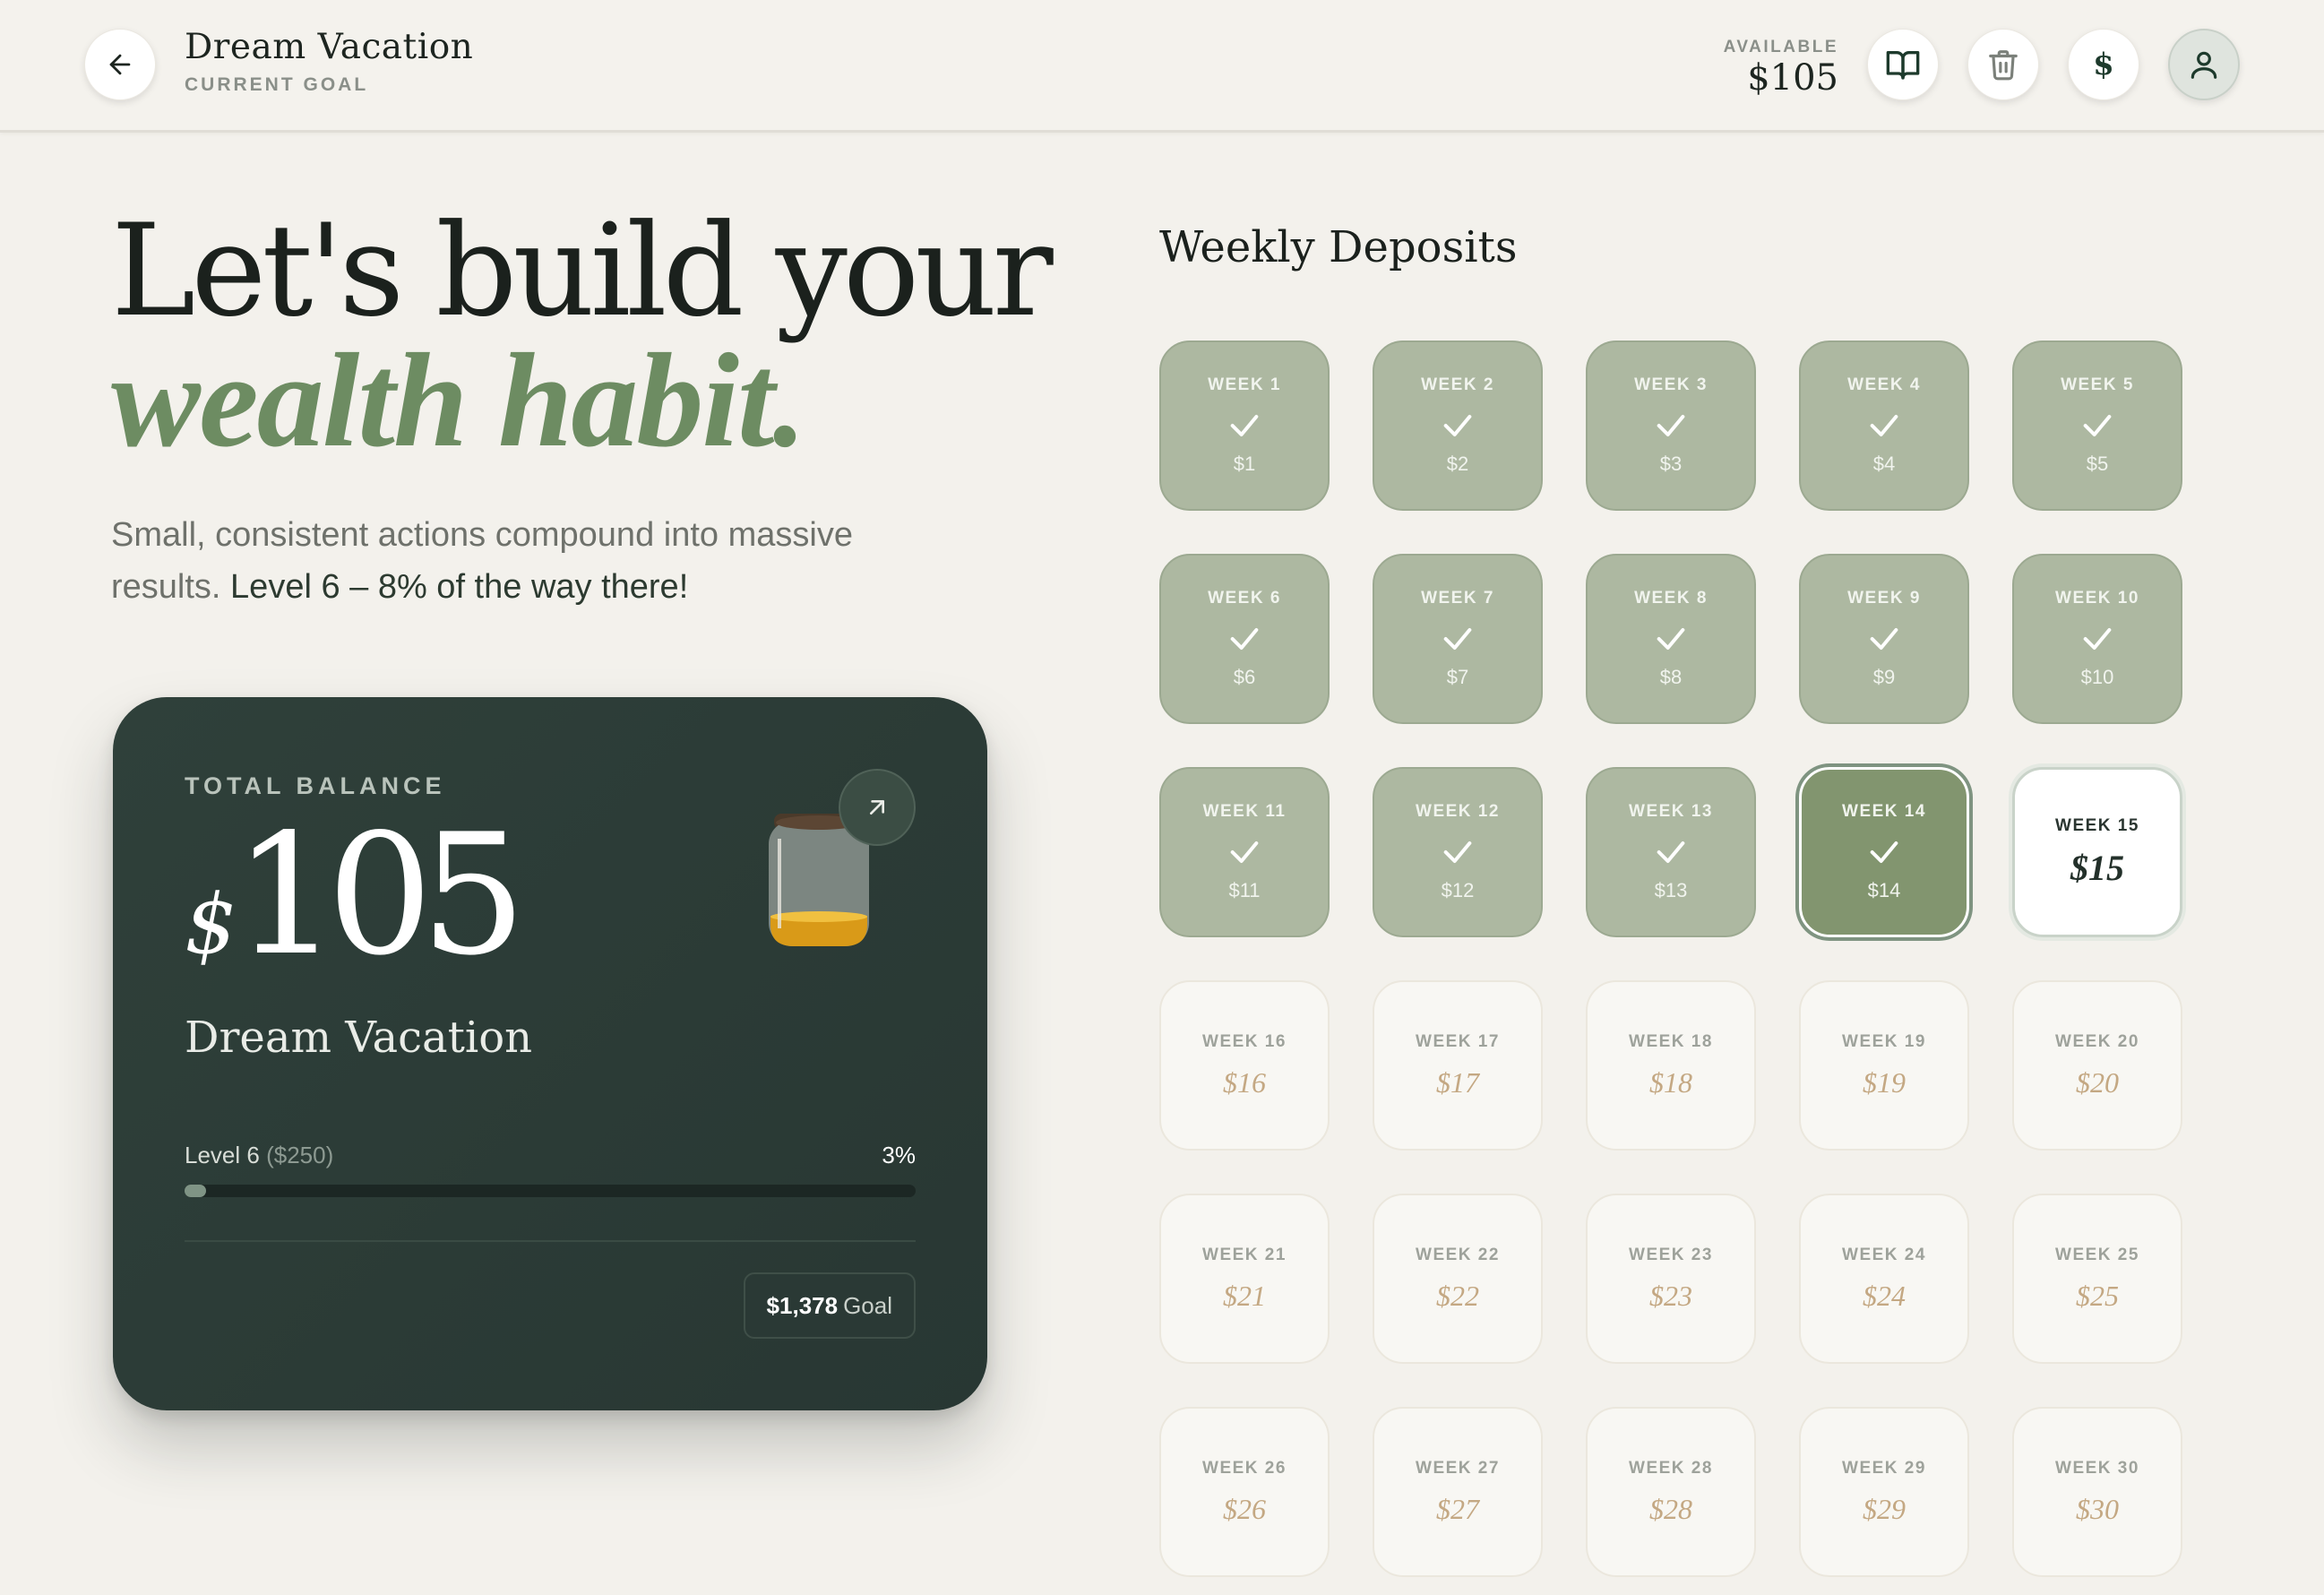 This screenshot has width=2324, height=1595. I want to click on week-tile-10: WEEK 10 $10, so click(2097, 639).